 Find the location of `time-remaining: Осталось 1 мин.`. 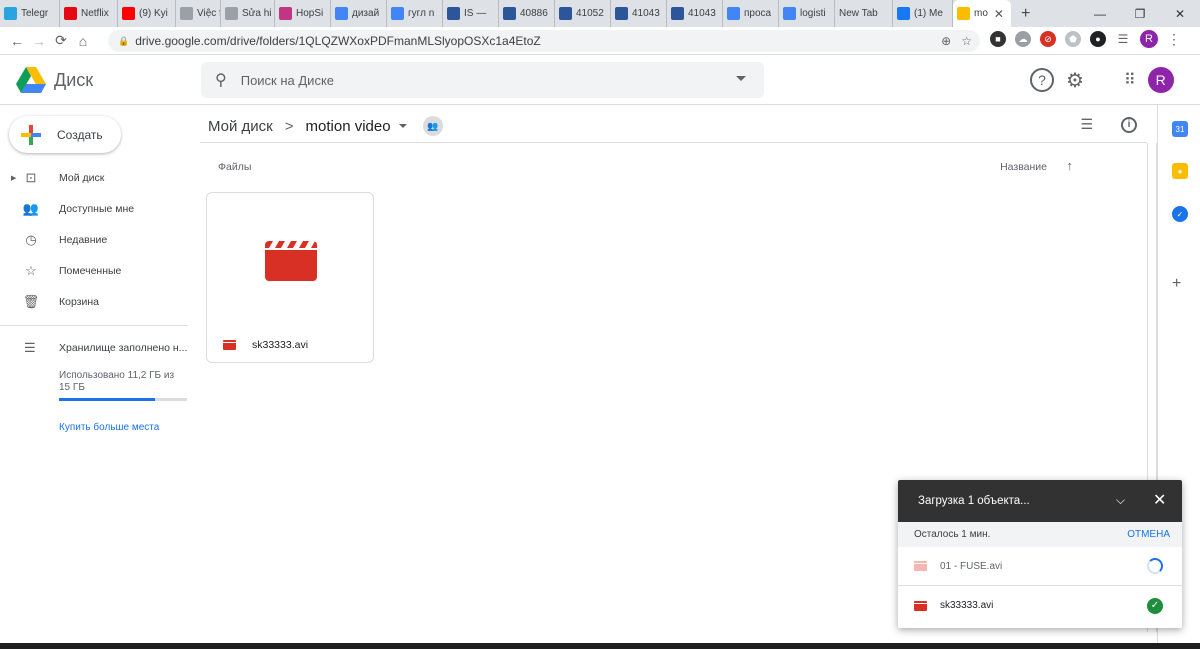

time-remaining: Осталось 1 мин. is located at coordinates (952, 534).